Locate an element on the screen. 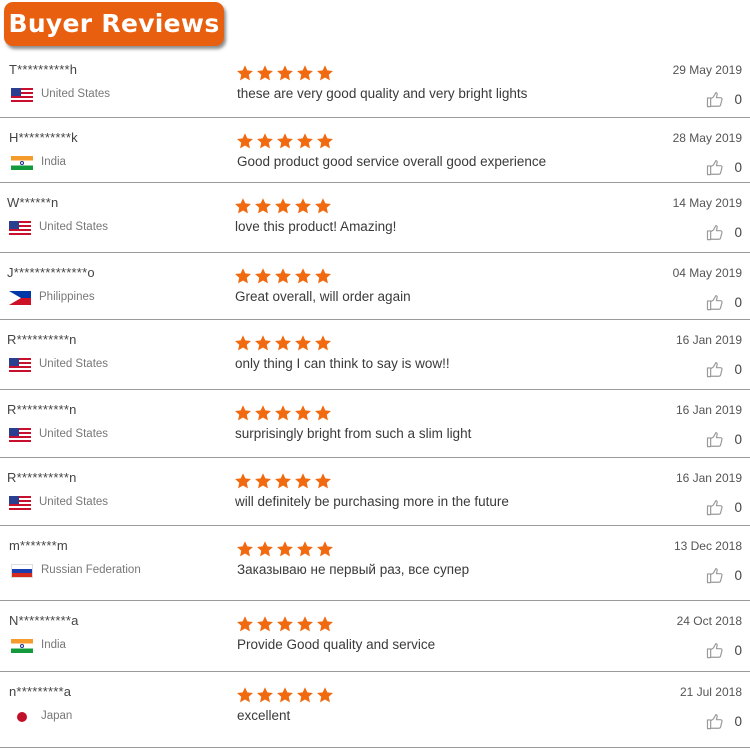 Image resolution: width=750 pixels, height=750 pixels. reviewer-name: H**********k is located at coordinates (43, 137).